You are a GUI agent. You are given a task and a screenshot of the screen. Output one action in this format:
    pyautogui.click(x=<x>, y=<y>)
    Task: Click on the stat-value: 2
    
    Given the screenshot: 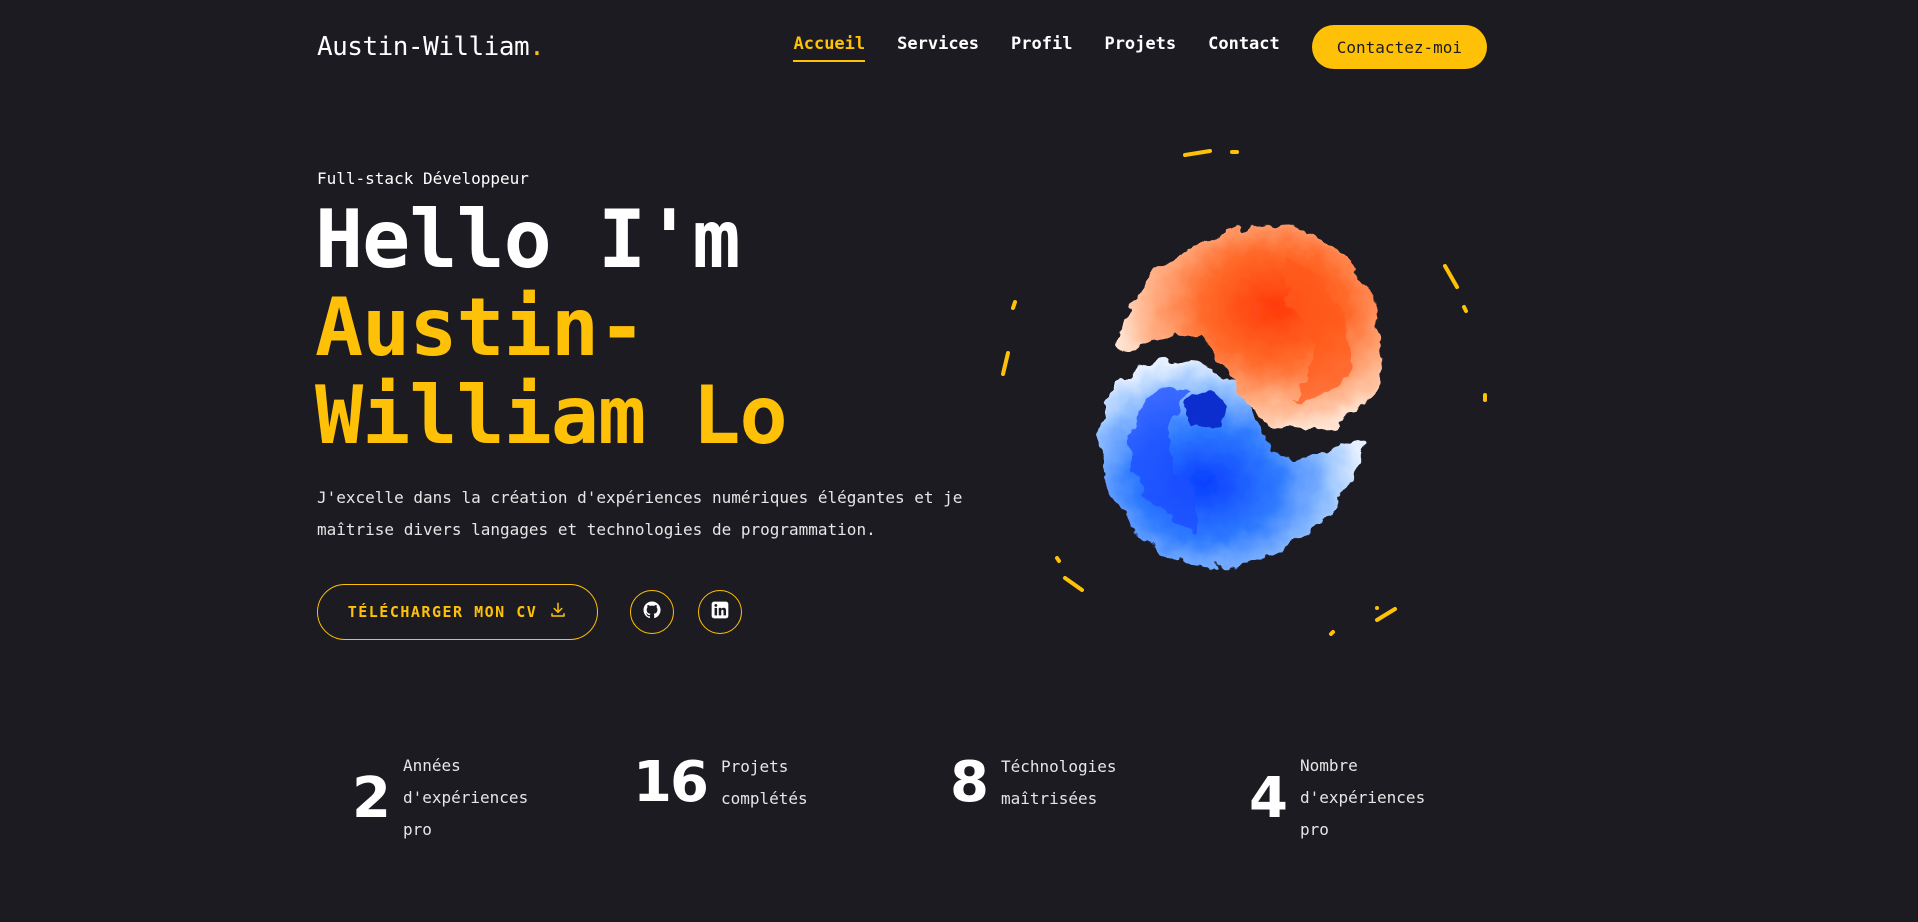 What is the action you would take?
    pyautogui.click(x=371, y=798)
    